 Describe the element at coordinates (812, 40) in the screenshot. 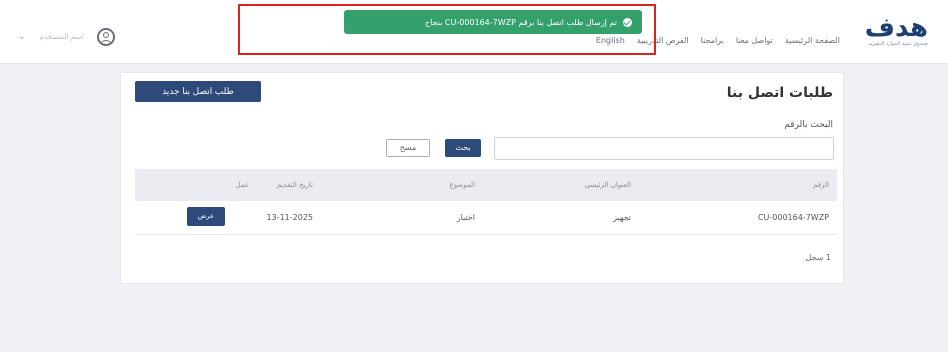

I see `nav-item-home: الصفحة الرئيسية` at that location.